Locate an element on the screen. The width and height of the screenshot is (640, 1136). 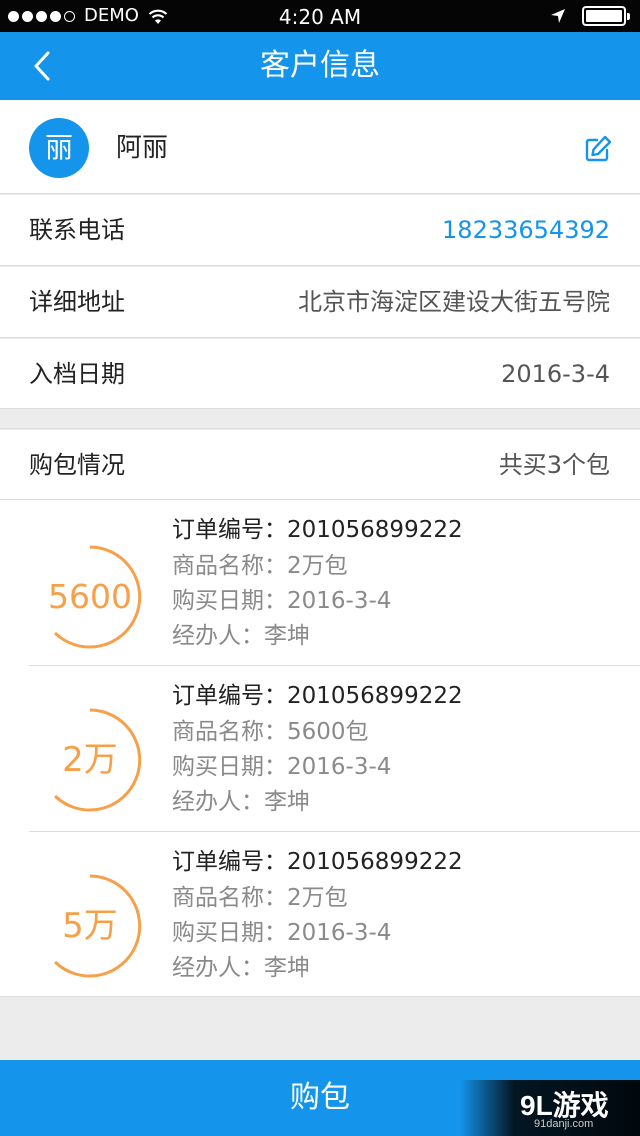
edit-icon is located at coordinates (598, 148).